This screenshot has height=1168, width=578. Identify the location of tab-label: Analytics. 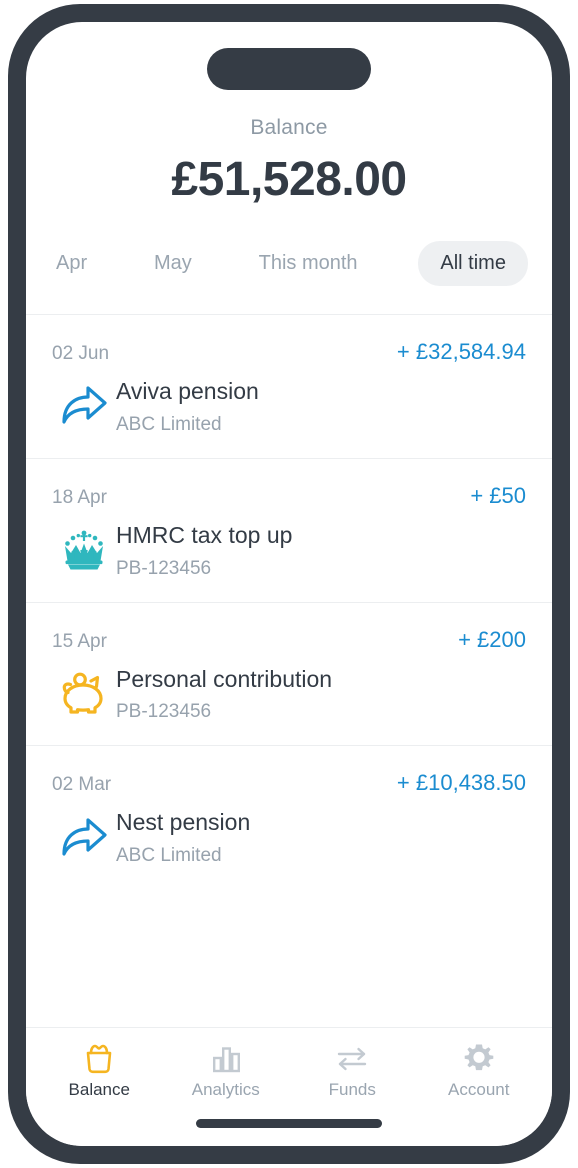
(225, 1089).